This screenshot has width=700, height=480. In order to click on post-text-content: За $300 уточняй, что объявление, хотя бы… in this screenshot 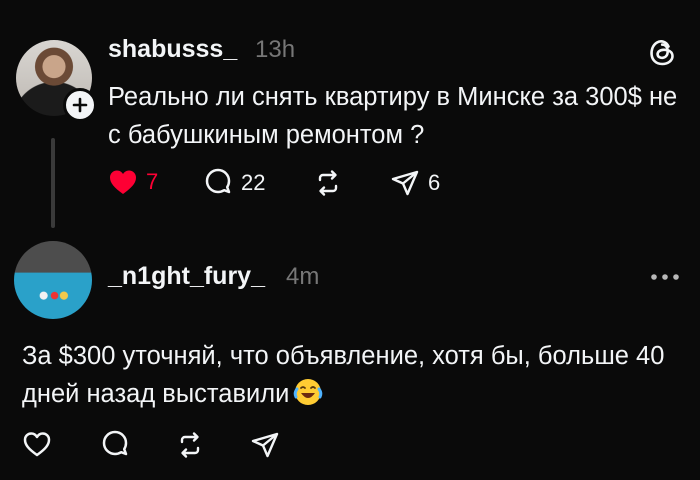, I will do `click(343, 375)`.